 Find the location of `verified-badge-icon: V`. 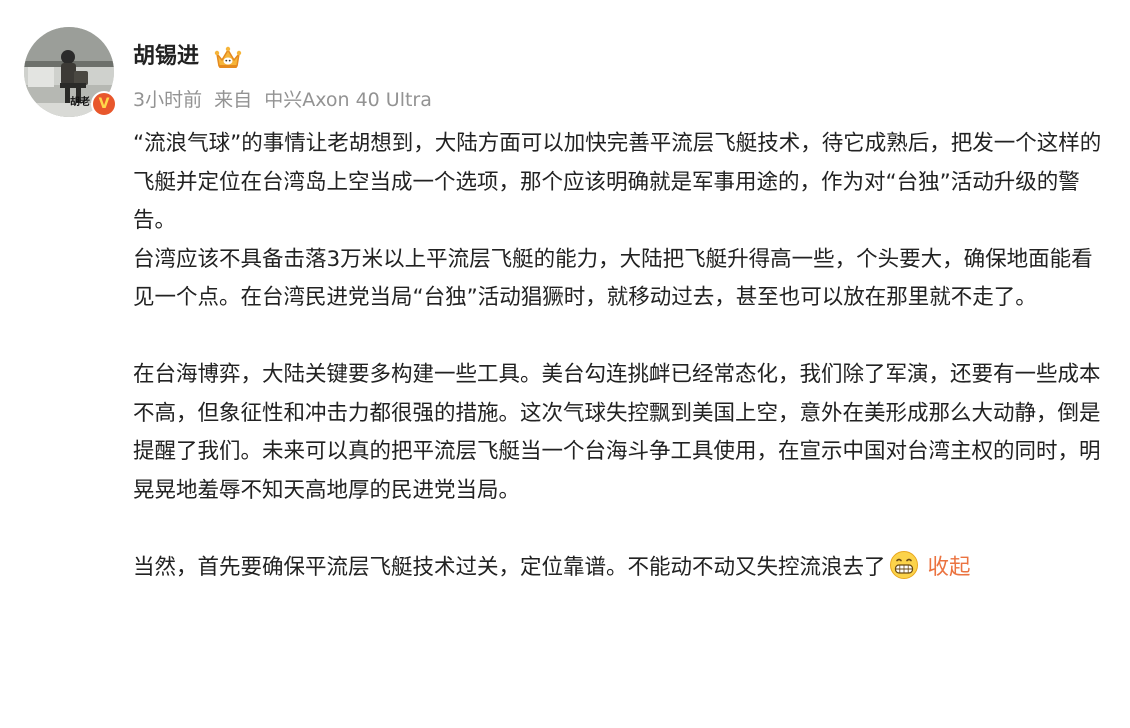

verified-badge-icon: V is located at coordinates (104, 104).